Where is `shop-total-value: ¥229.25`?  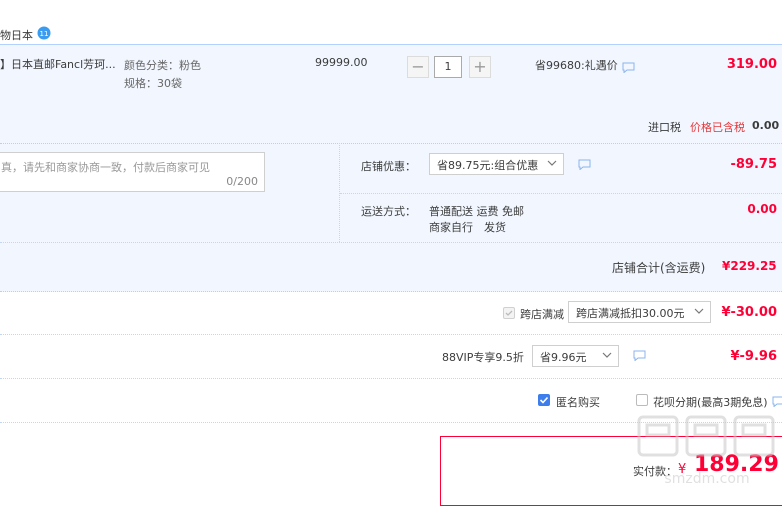 shop-total-value: ¥229.25 is located at coordinates (749, 266).